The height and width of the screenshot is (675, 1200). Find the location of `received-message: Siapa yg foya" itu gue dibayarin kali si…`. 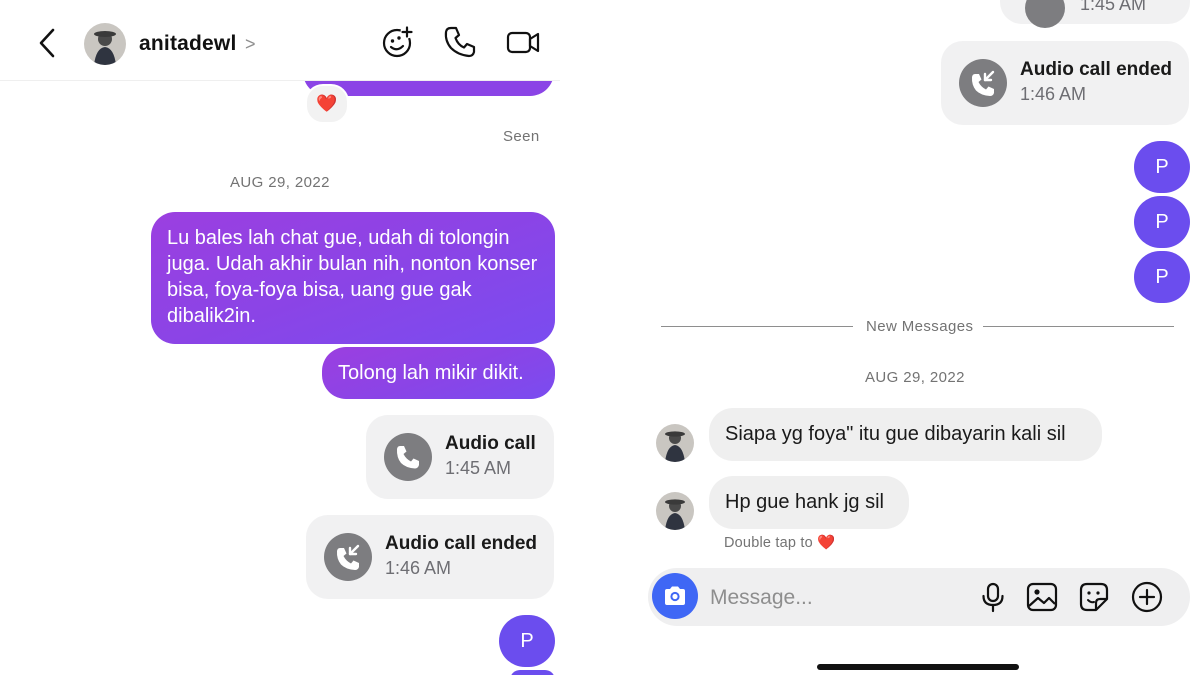

received-message: Siapa yg foya" itu gue dibayarin kali si… is located at coordinates (905, 434).